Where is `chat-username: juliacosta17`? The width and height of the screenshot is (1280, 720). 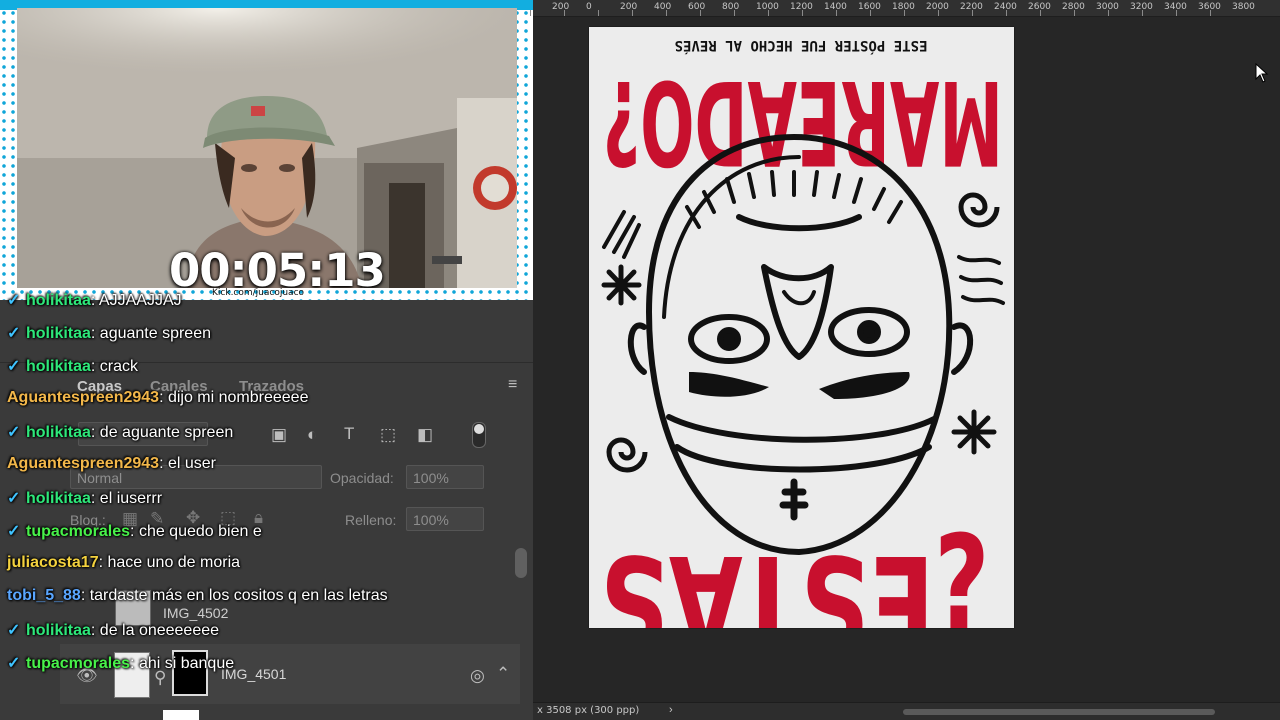
chat-username: juliacosta17 is located at coordinates (53, 562).